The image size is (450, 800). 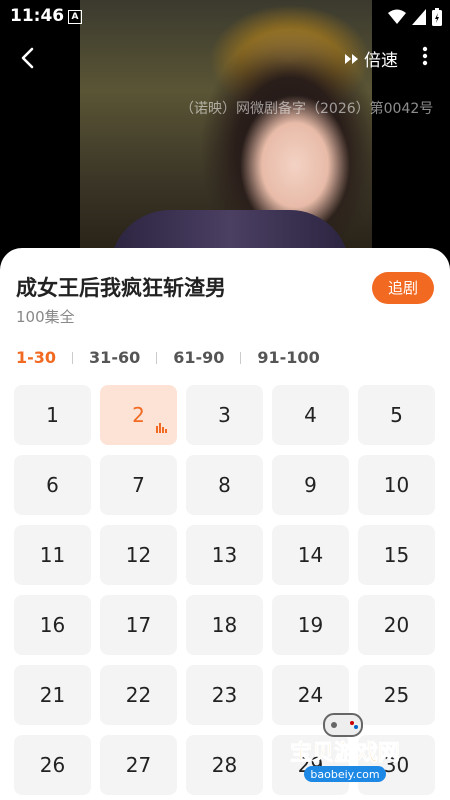 I want to click on episode-cell: 19, so click(x=310, y=625).